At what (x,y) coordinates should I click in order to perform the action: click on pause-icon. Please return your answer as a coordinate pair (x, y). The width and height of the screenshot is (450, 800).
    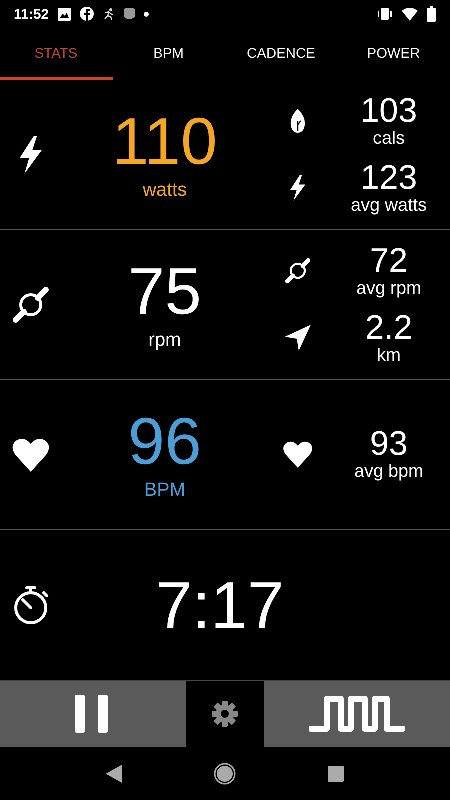
    Looking at the image, I should click on (93, 714).